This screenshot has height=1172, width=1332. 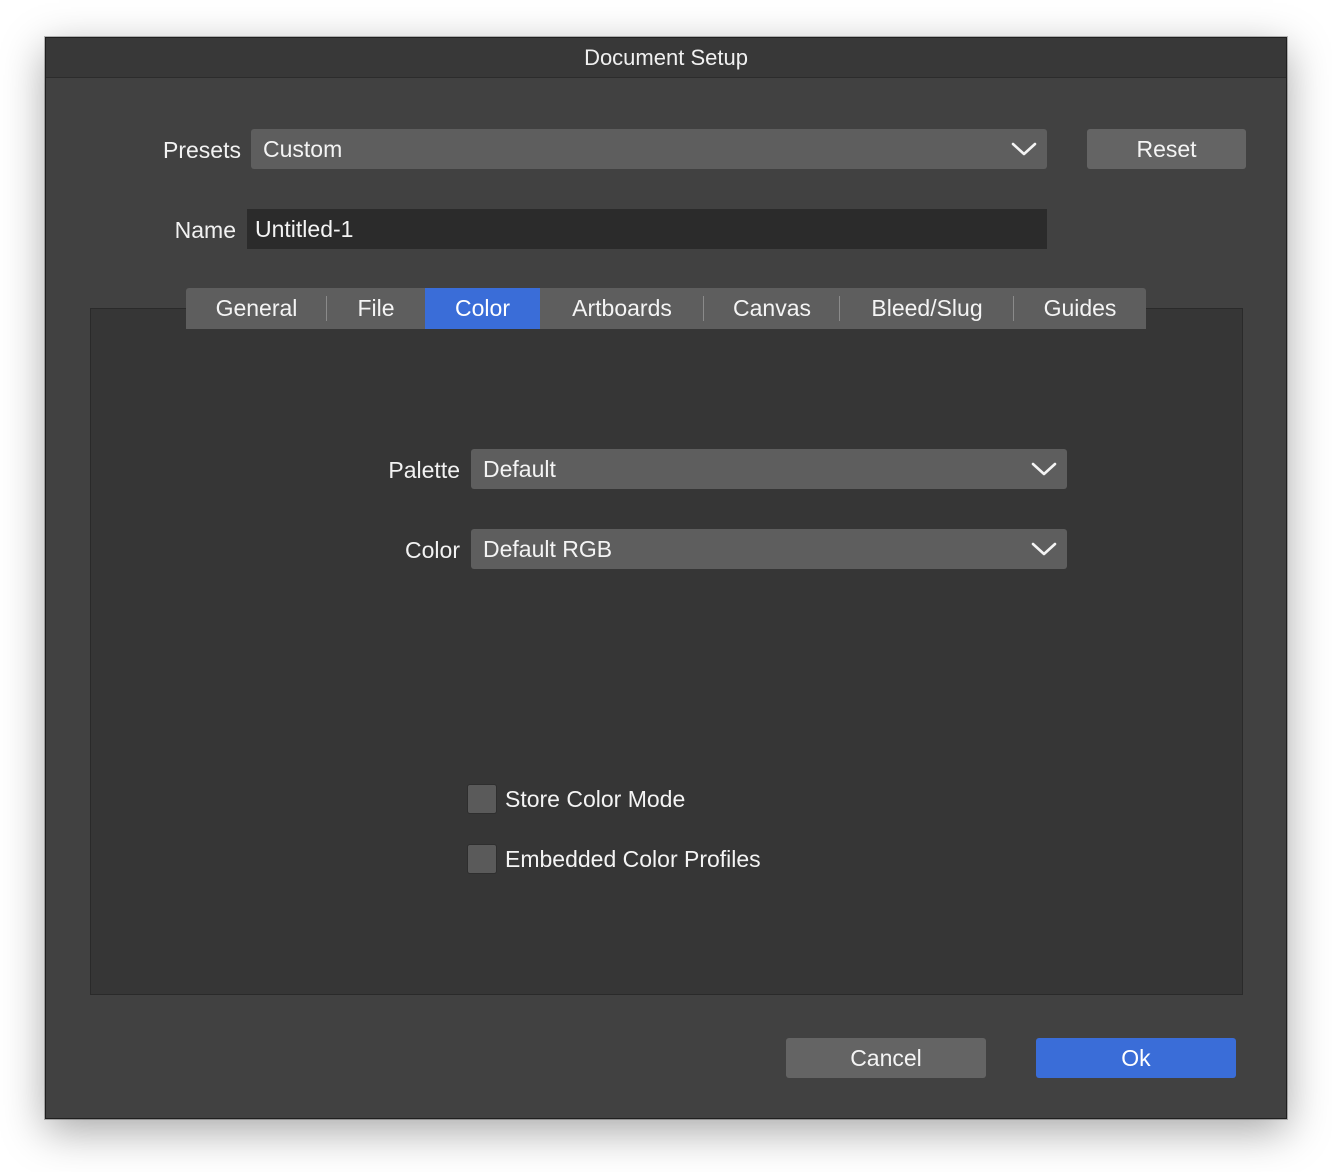 What do you see at coordinates (432, 550) in the screenshot?
I see `color-label: Color` at bounding box center [432, 550].